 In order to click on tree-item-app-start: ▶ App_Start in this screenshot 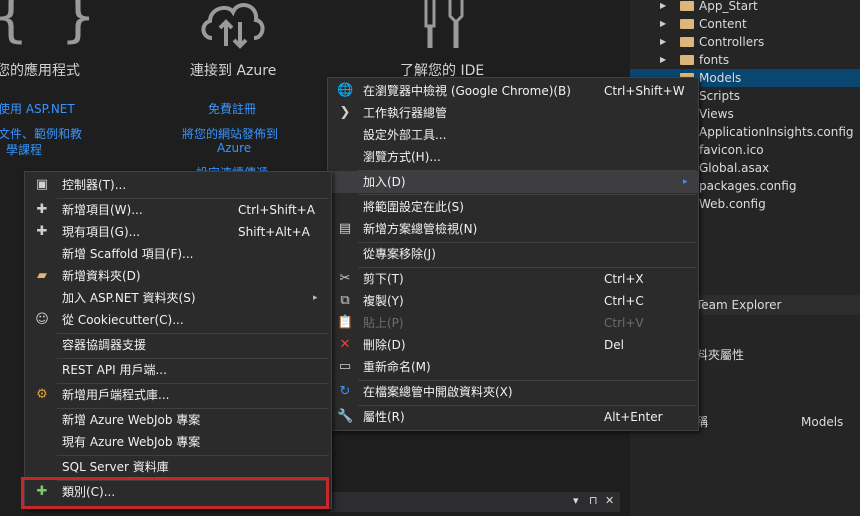, I will do `click(745, 7)`.